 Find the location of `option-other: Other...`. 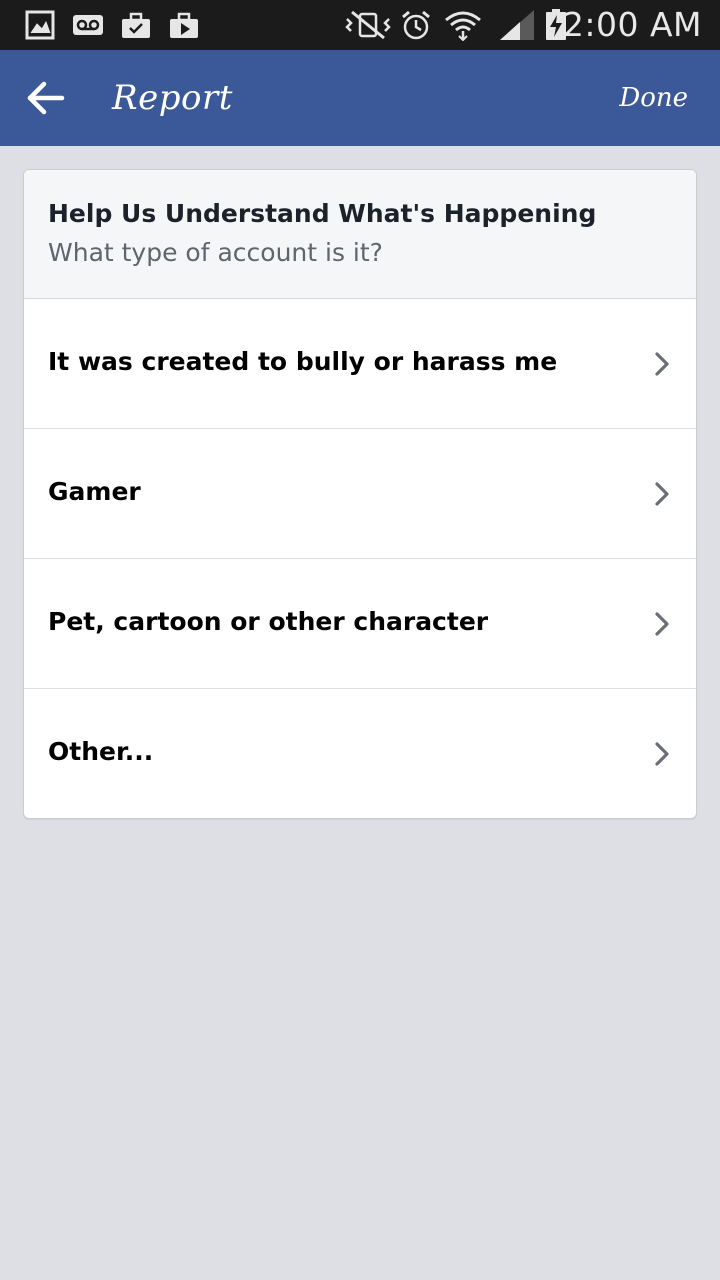

option-other: Other... is located at coordinates (360, 753).